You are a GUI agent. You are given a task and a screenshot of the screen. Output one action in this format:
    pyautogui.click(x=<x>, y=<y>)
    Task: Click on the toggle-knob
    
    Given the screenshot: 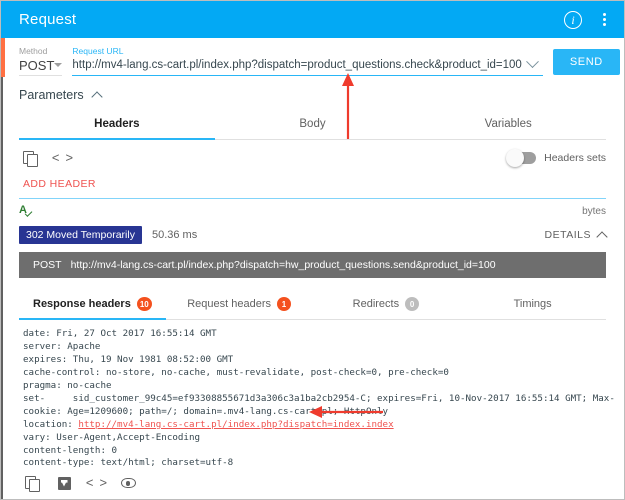 What is the action you would take?
    pyautogui.click(x=515, y=158)
    